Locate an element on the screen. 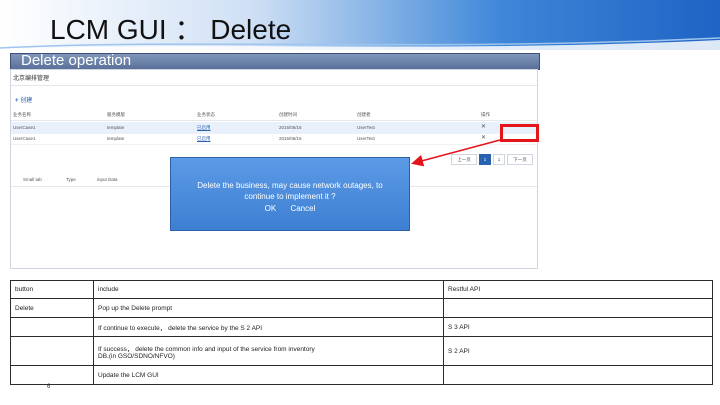 This screenshot has width=720, height=405. column-header: 业务名称 is located at coordinates (22, 114).